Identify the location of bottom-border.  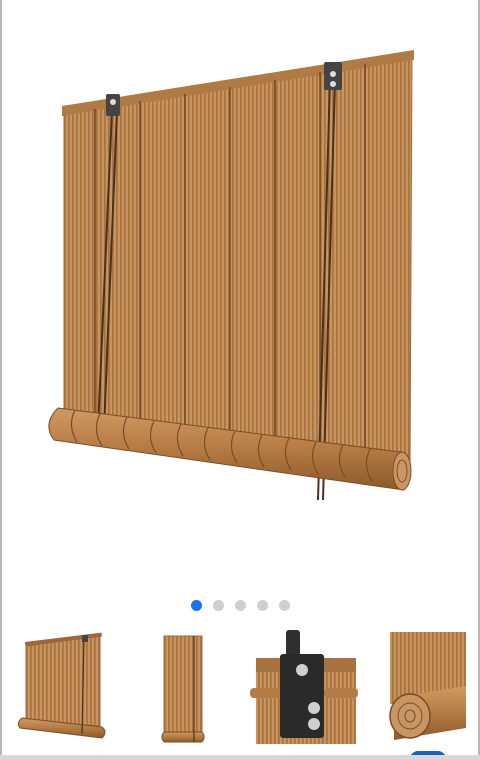
(240, 757).